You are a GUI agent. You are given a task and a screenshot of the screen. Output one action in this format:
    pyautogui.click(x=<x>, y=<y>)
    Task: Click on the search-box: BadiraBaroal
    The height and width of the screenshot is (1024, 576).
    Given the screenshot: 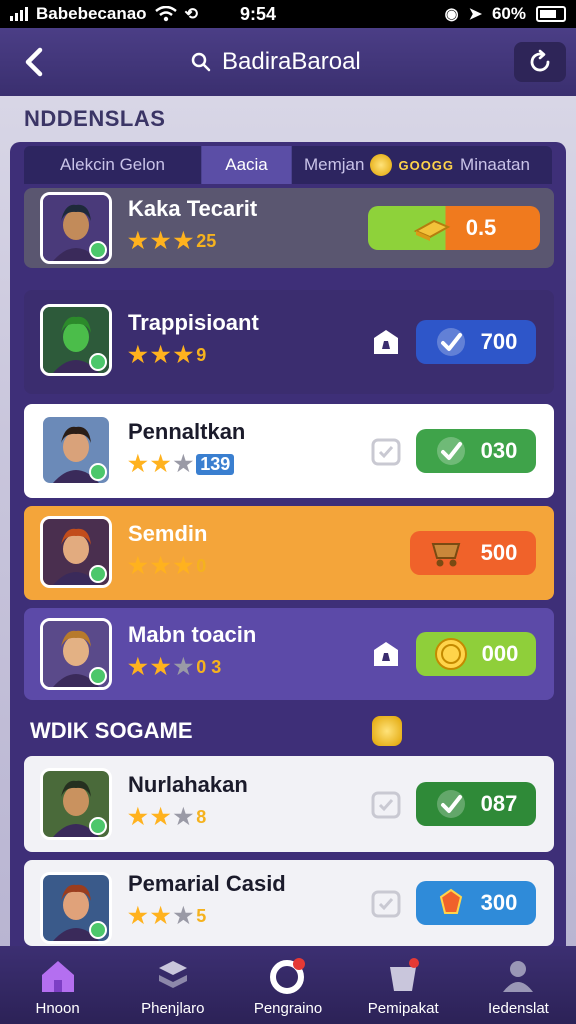 What is the action you would take?
    pyautogui.click(x=340, y=62)
    